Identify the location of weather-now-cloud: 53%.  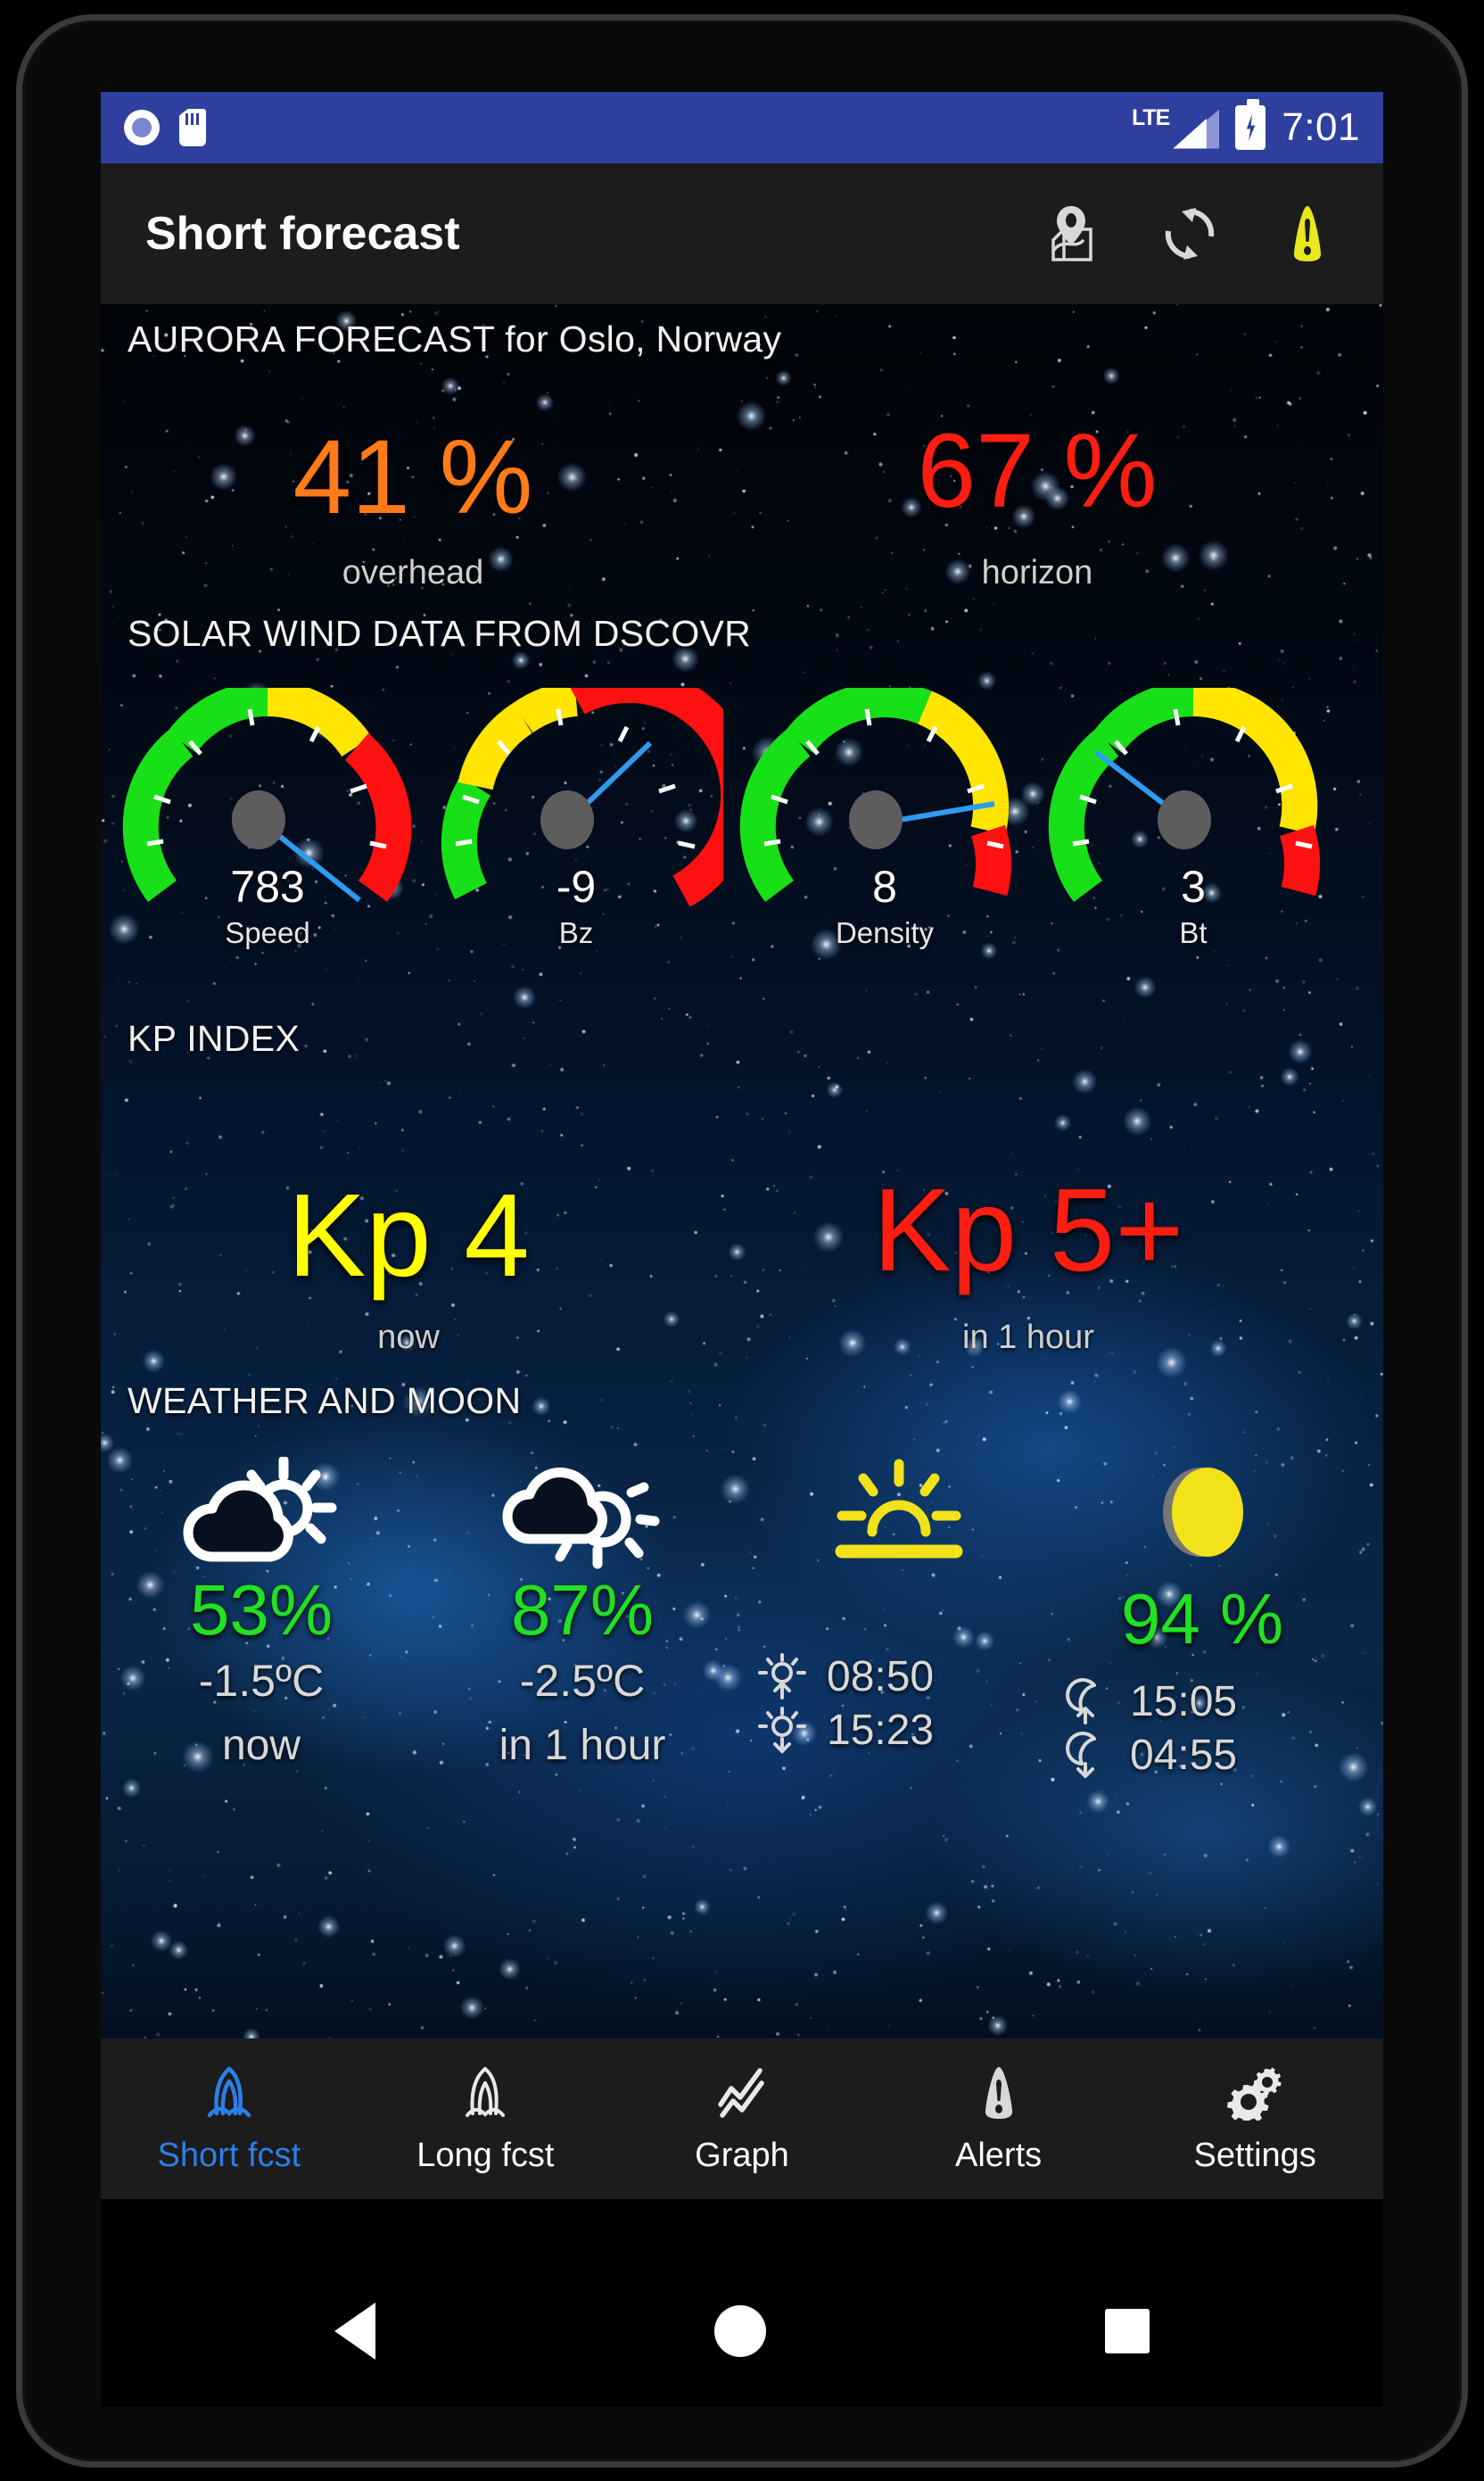
(261, 1610).